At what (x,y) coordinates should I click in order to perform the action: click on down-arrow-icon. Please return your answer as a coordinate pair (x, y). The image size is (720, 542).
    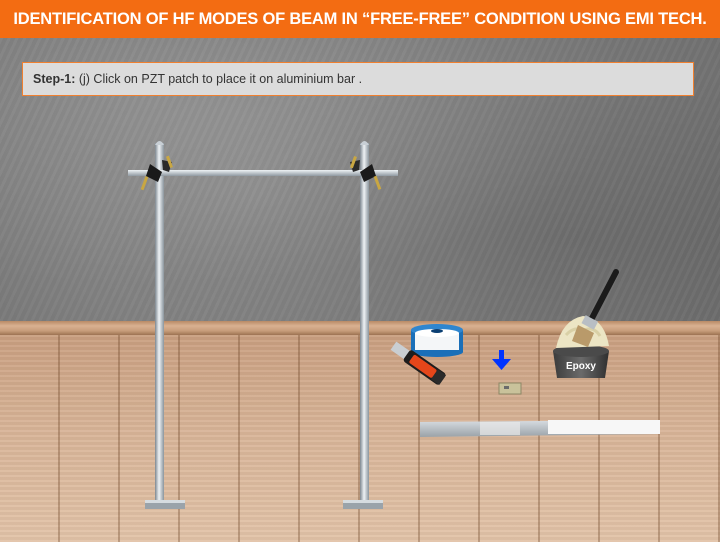
    Looking at the image, I should click on (501, 360).